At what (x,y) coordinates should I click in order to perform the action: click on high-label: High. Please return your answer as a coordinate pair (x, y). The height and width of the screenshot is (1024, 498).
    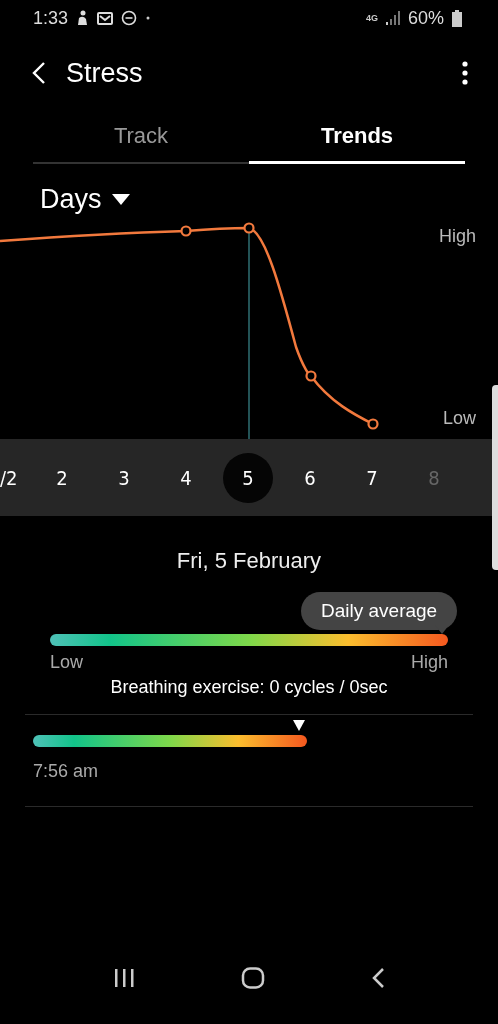
    Looking at the image, I should click on (429, 662).